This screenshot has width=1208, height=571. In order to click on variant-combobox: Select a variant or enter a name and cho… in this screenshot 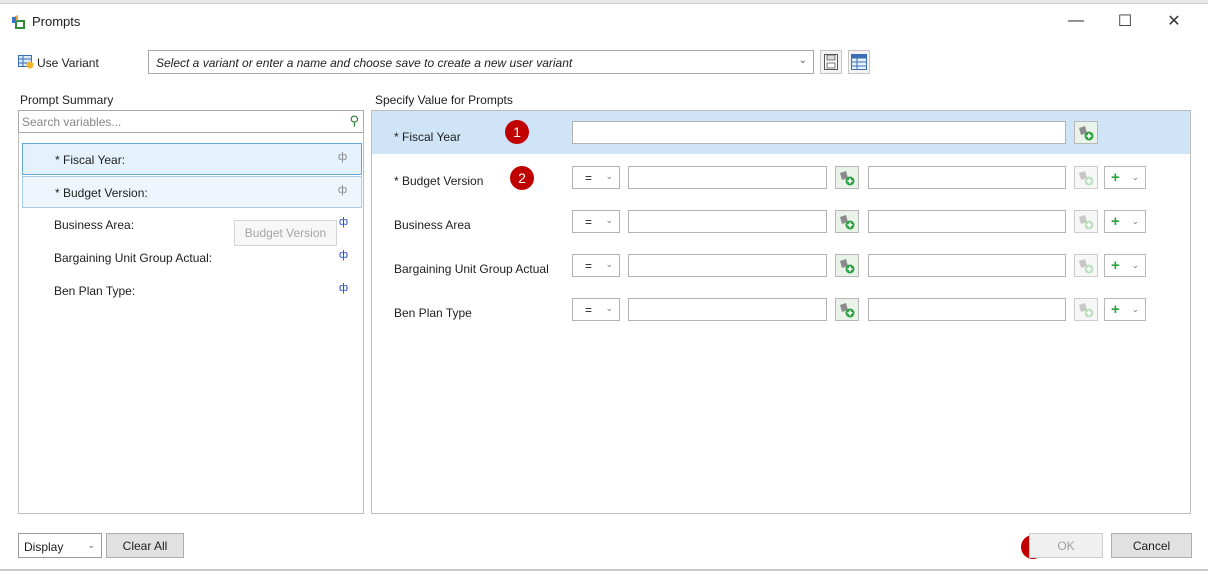, I will do `click(481, 62)`.